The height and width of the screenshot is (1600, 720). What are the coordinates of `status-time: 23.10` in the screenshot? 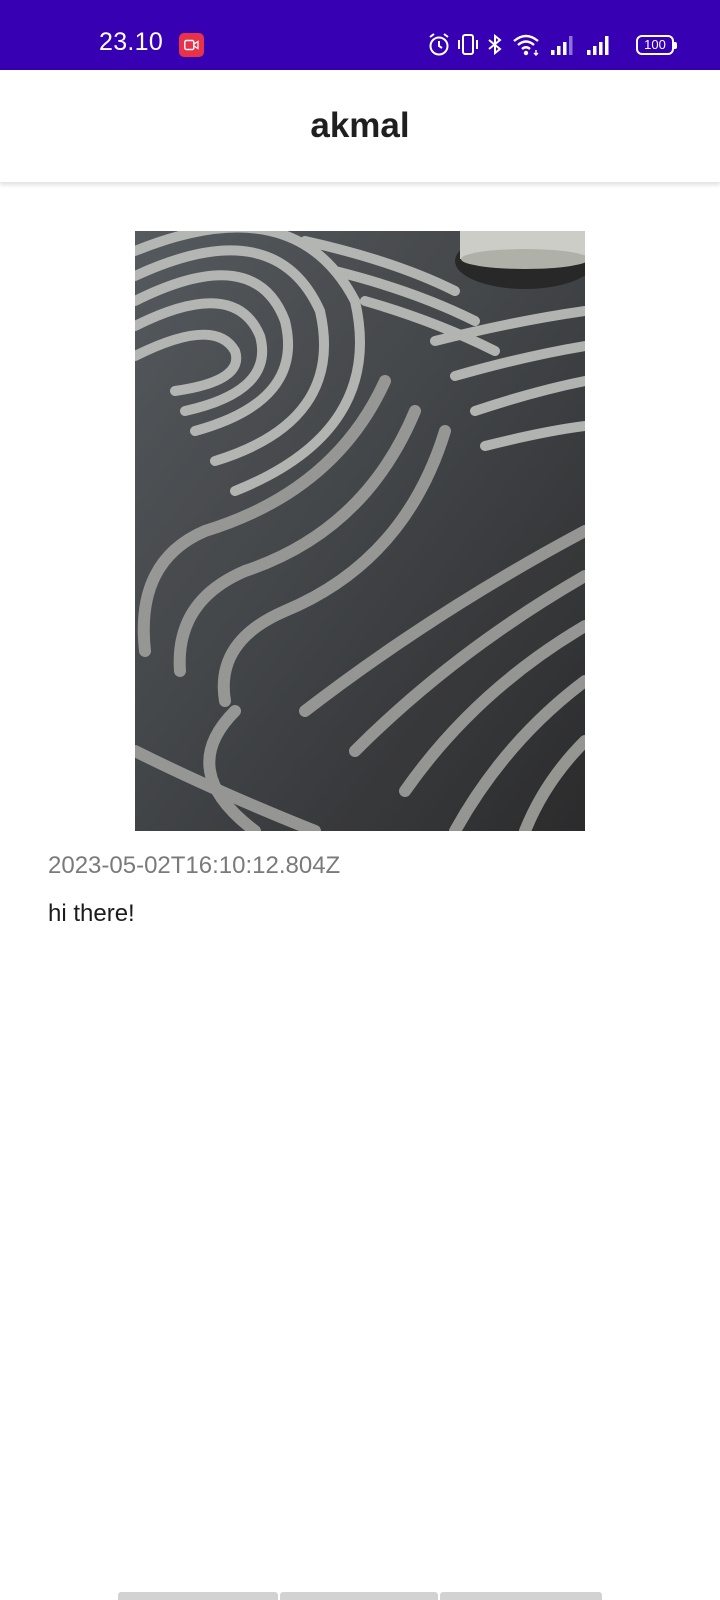 It's located at (131, 42).